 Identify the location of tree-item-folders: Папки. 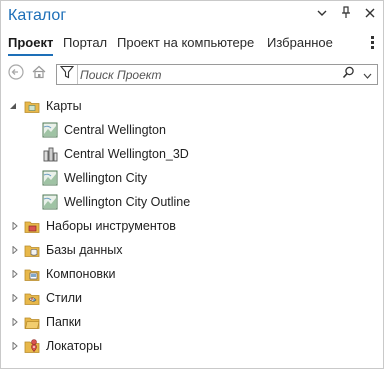
(45, 322).